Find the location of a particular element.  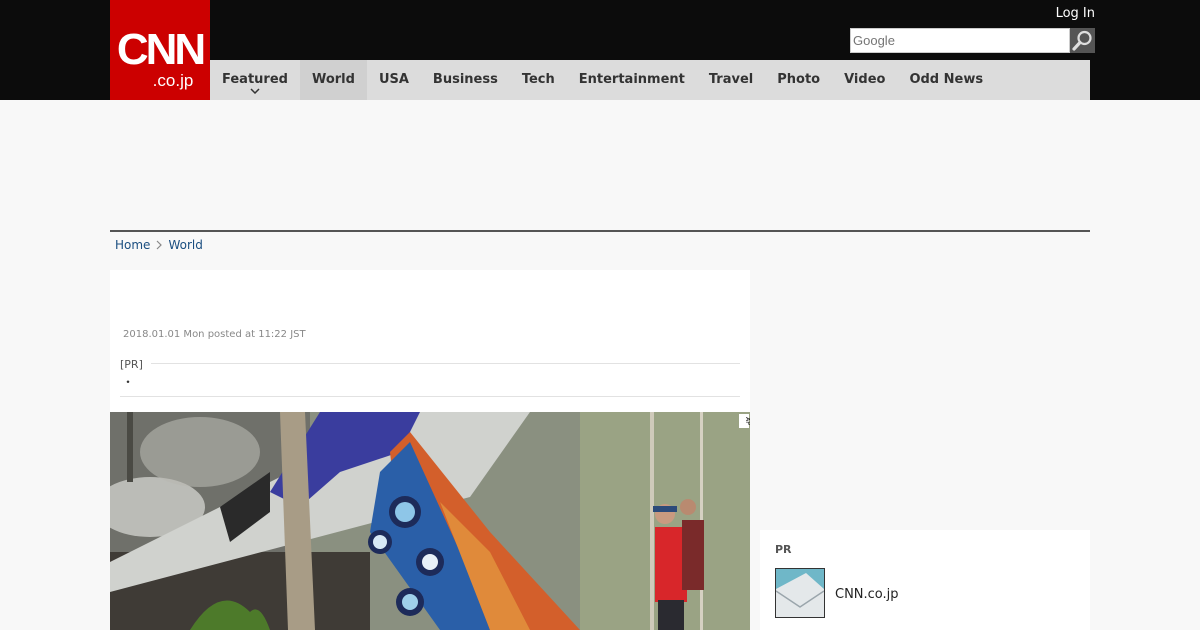

sidebar-thumbnail is located at coordinates (800, 593).